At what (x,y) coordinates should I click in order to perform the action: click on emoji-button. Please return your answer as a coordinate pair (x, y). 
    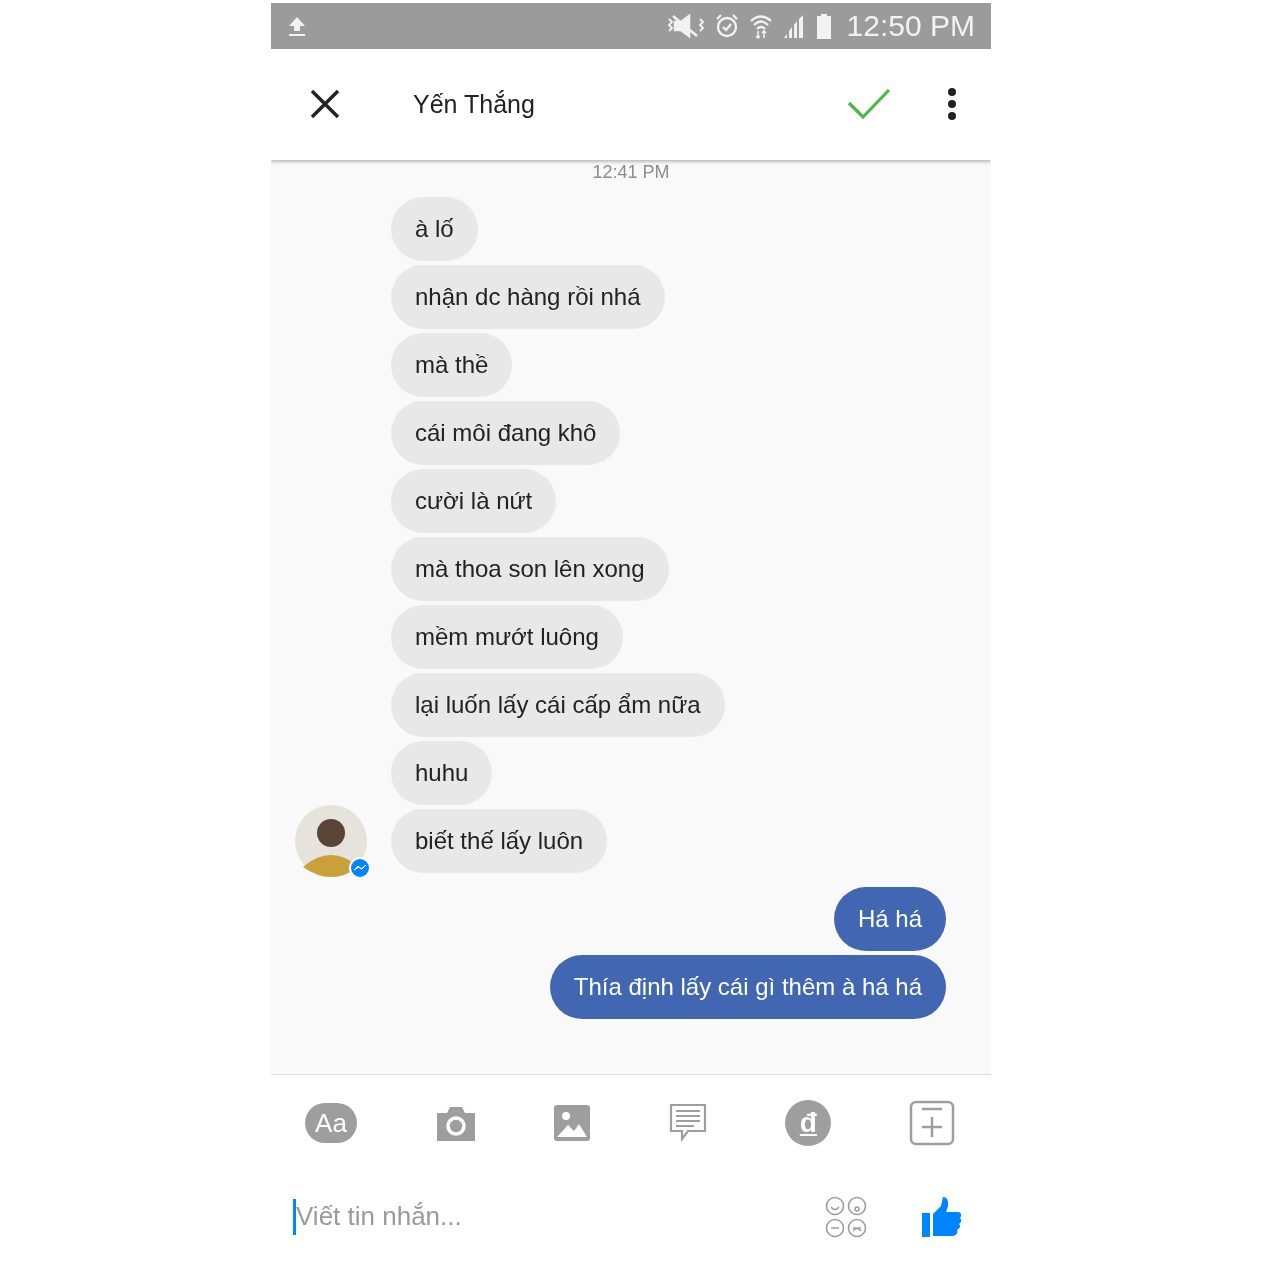
    Looking at the image, I should click on (846, 1216).